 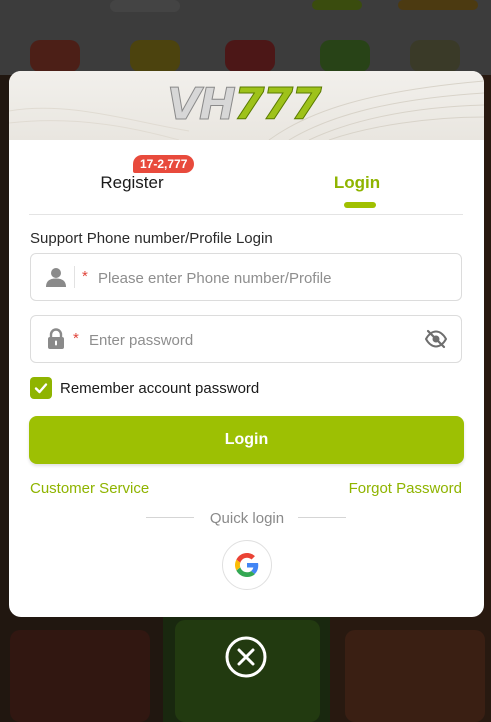 I want to click on tab-register: Register 17-2,777, so click(x=134, y=177).